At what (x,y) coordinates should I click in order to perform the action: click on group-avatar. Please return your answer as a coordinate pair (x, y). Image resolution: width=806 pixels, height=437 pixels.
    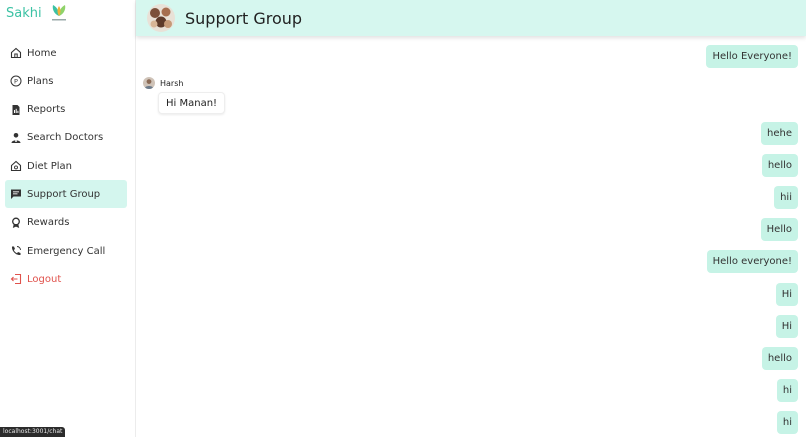
    Looking at the image, I should click on (161, 18).